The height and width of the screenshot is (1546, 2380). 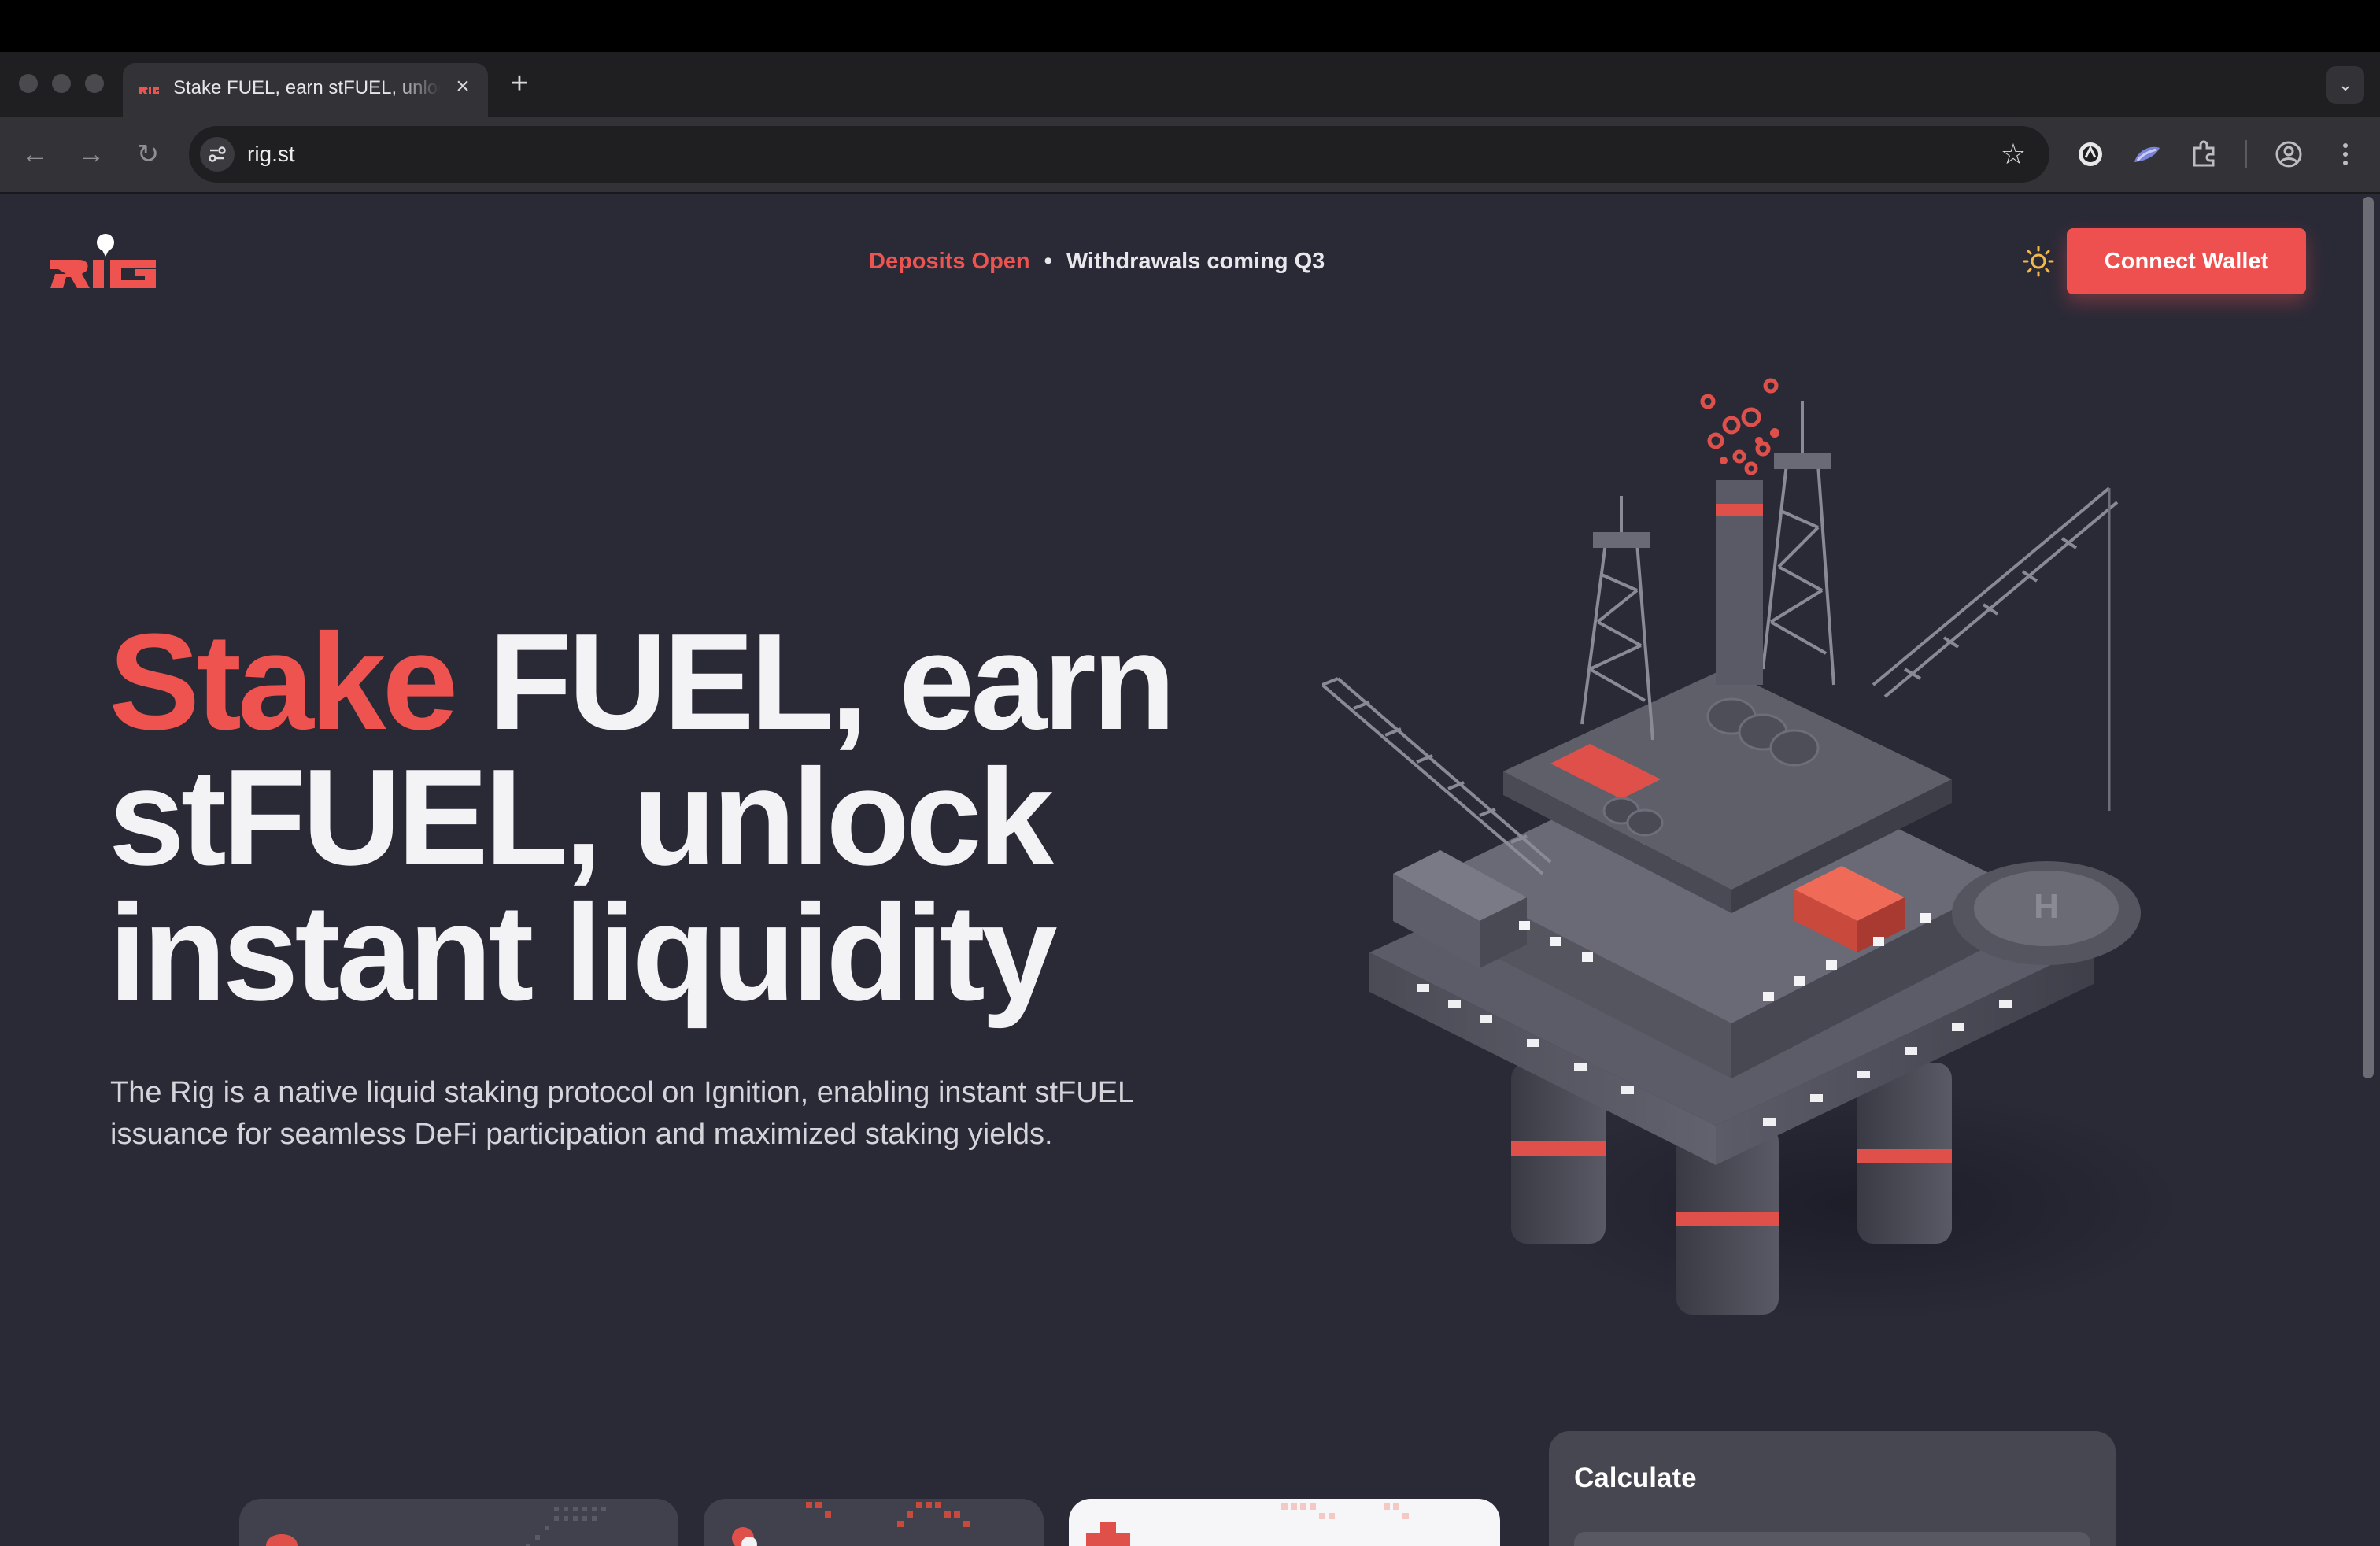 I want to click on window-minimize-dot, so click(x=62, y=83).